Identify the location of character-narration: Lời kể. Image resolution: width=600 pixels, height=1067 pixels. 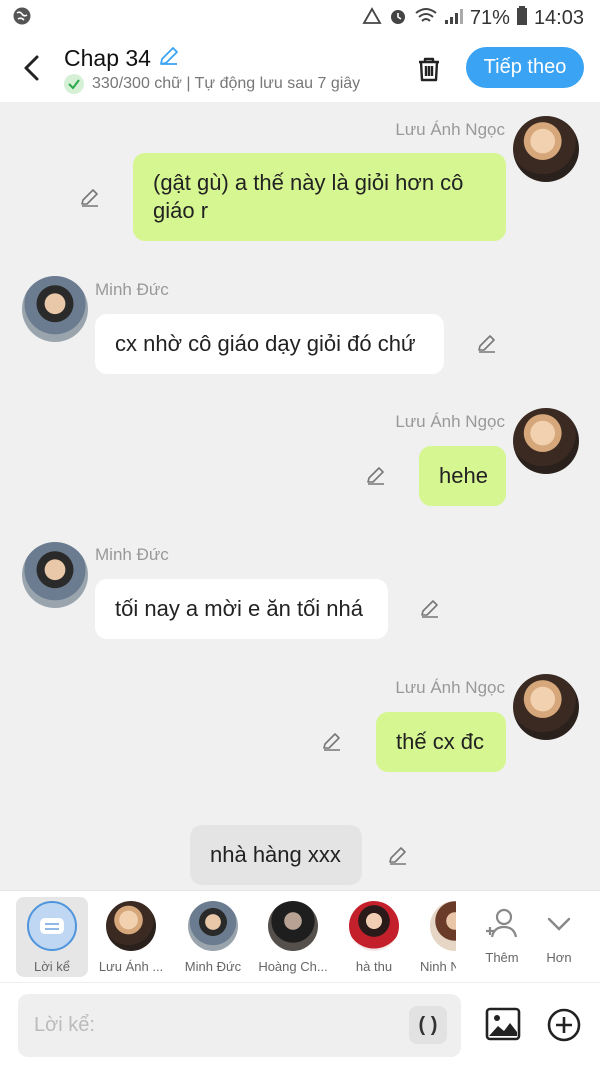
(52, 937).